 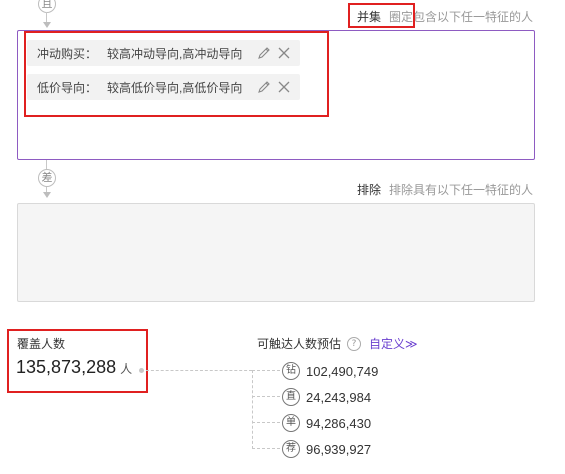 I want to click on channel-diamond-icon: 钻, so click(x=291, y=371).